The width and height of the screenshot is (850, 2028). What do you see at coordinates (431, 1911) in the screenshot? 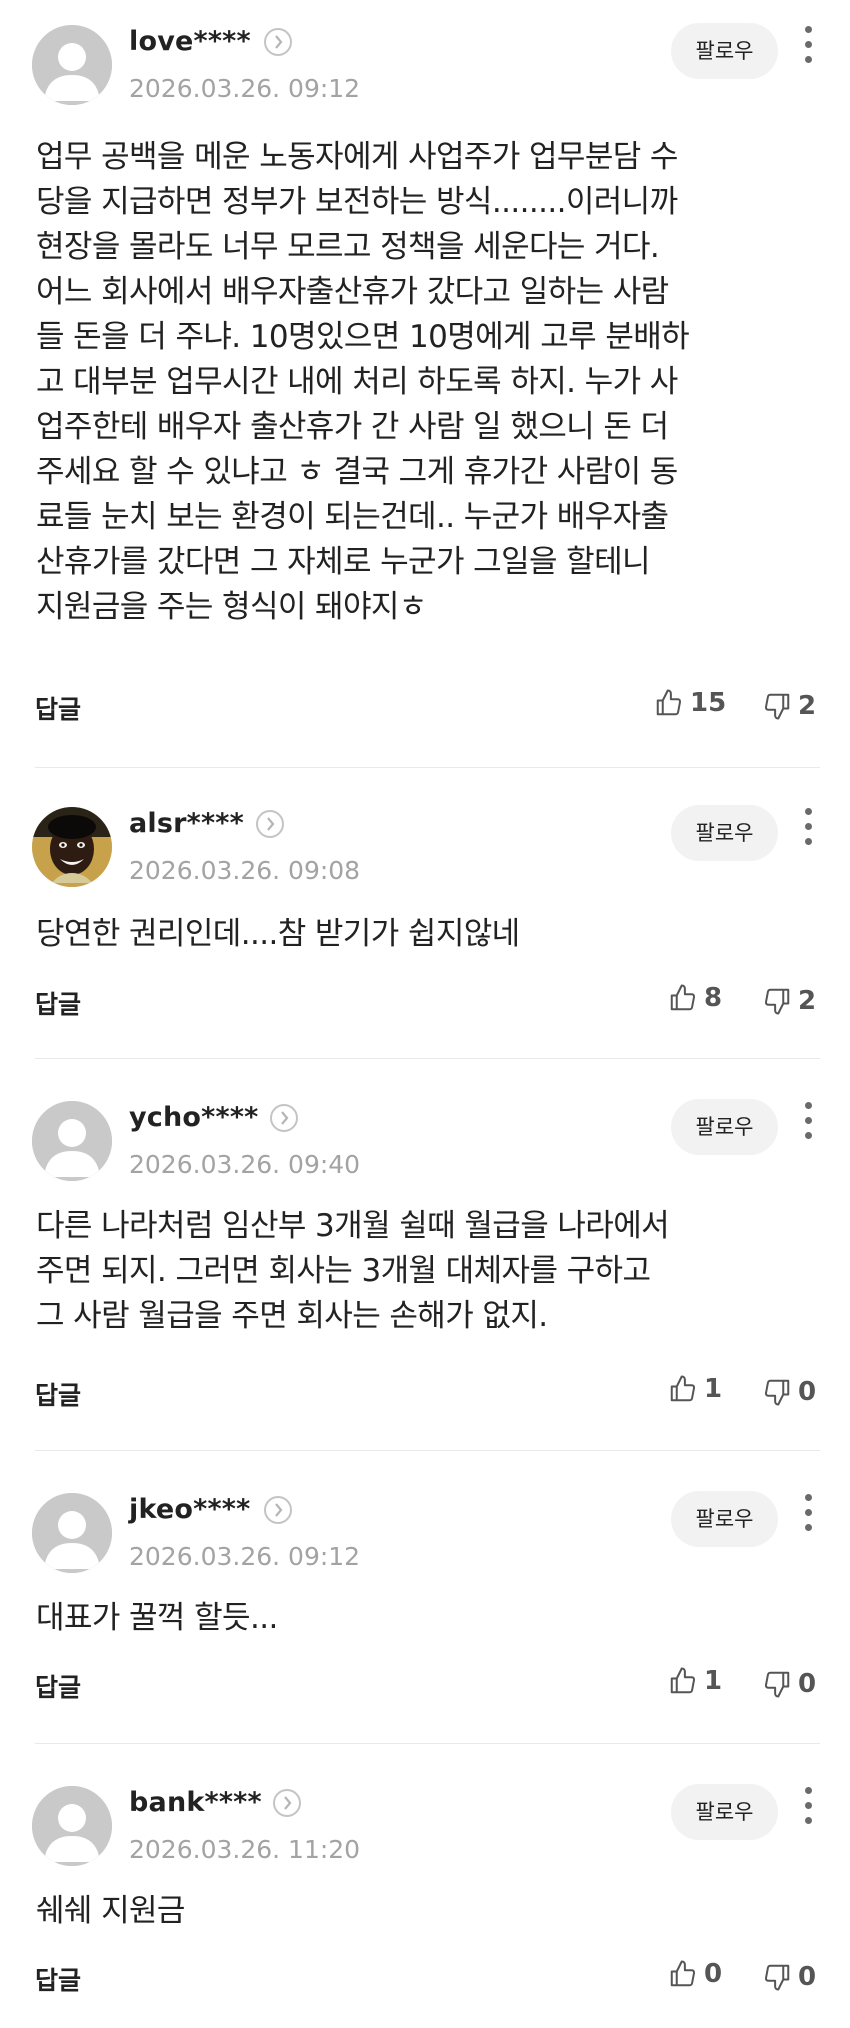
I see `comment-body: 쉐쉐 지원금` at bounding box center [431, 1911].